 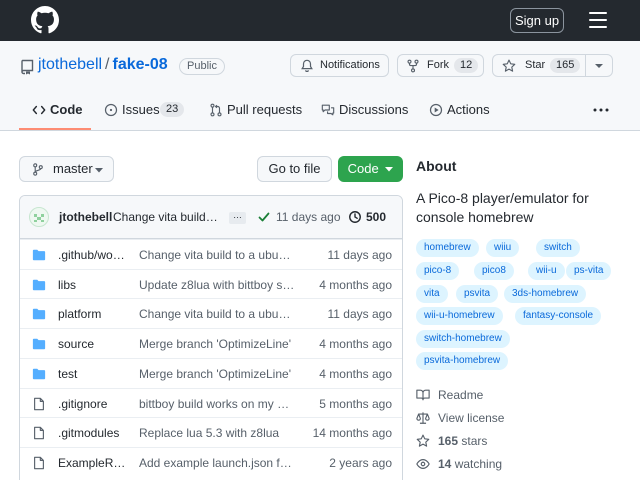 I want to click on avatar, so click(x=39, y=217).